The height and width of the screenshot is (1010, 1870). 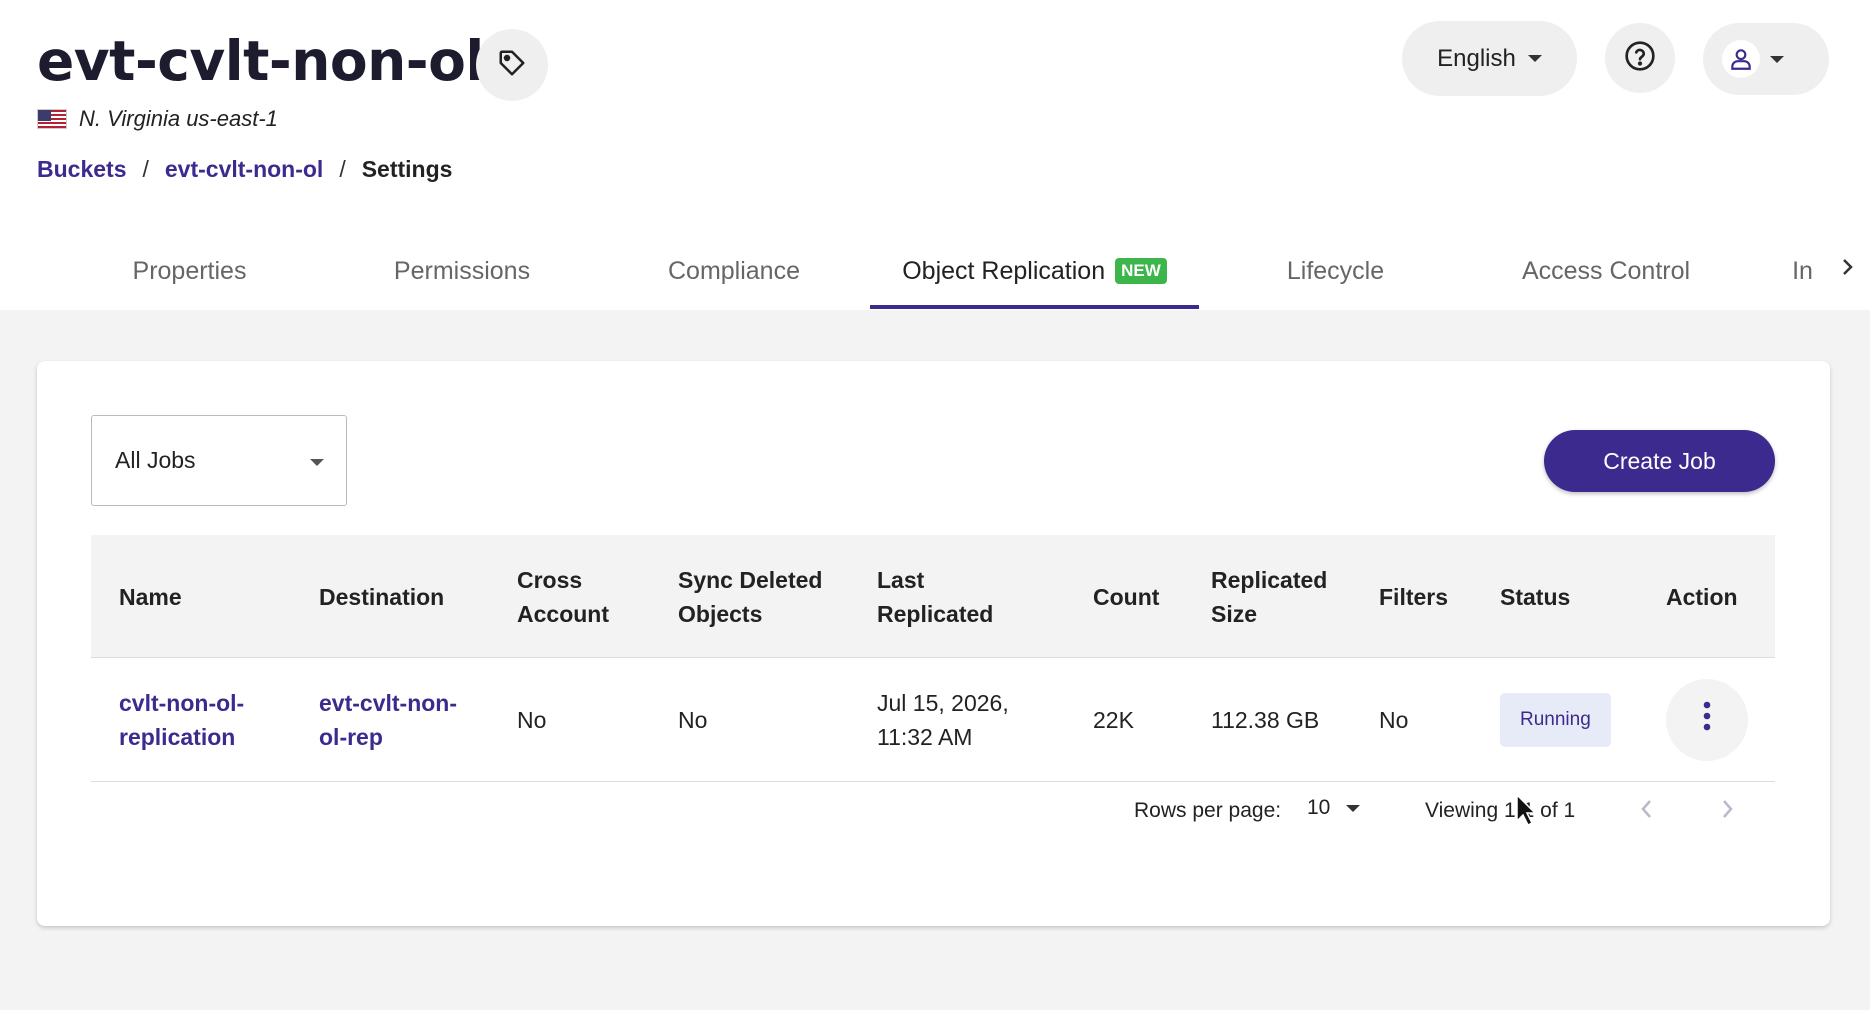 I want to click on last-replicated-value: Jul 15, 2026, 11:32 AM, so click(x=943, y=720).